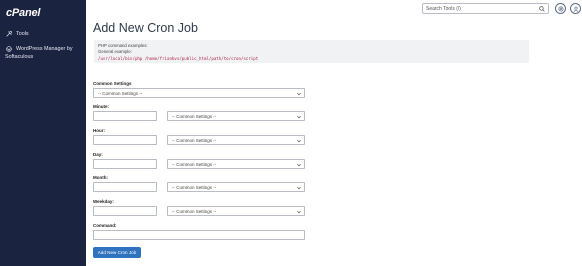 The image size is (582, 266). I want to click on top-bar: Search Tools (/), so click(334, 9).